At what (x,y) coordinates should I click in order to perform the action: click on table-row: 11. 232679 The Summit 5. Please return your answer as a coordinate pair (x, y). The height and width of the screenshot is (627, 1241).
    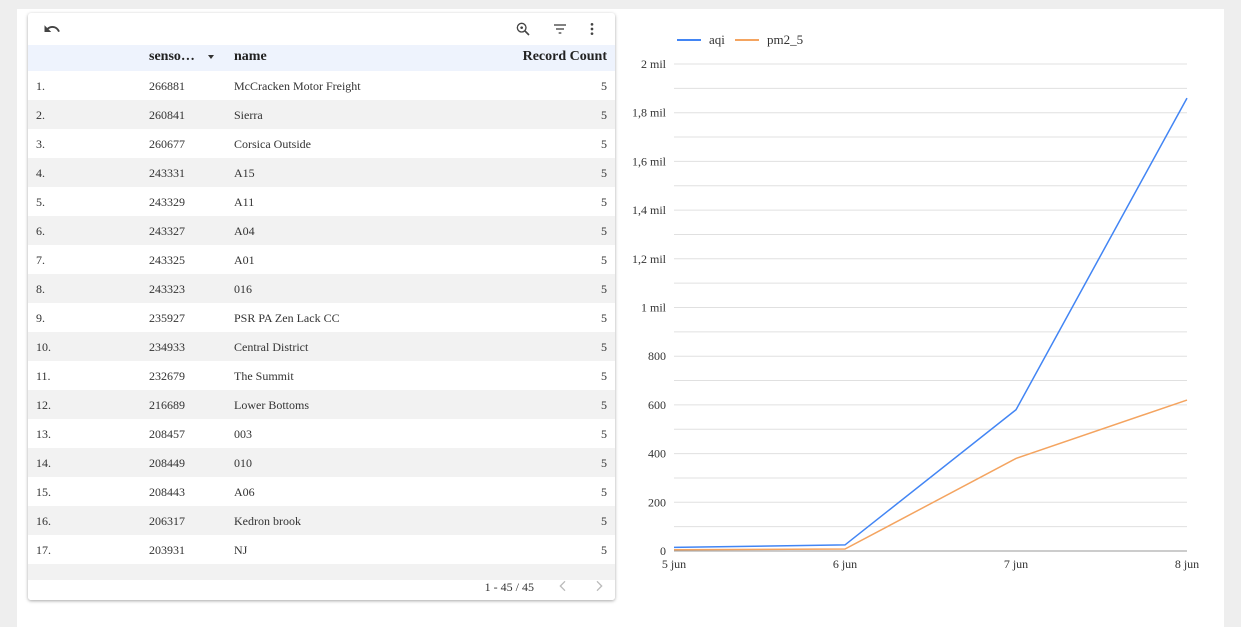
    Looking at the image, I should click on (321, 375).